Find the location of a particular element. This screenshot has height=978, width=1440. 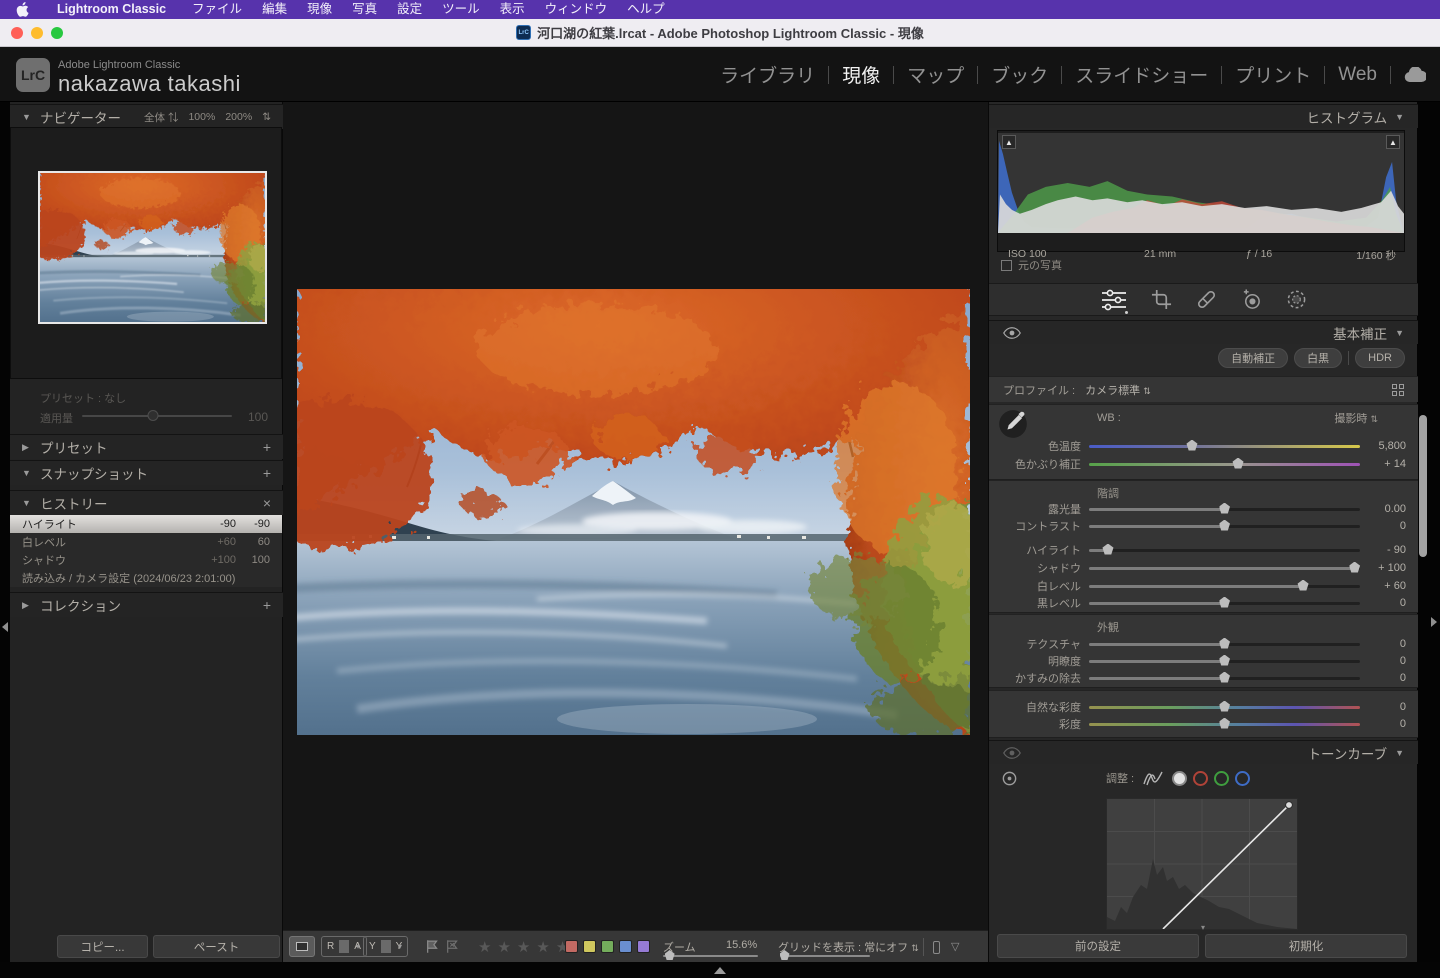

histogram-panel: ▲ ▲ ISO 100 21 mm ƒ / 16 1/160 秒 is located at coordinates (1201, 196).